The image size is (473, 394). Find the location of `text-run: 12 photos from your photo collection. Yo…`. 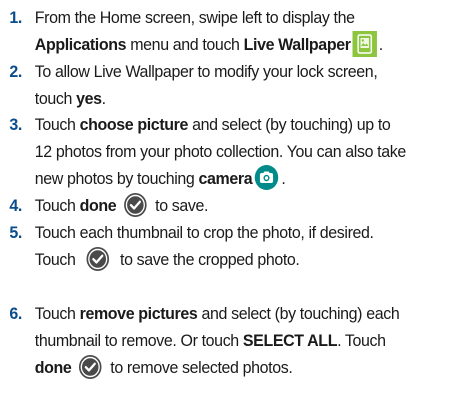

text-run: 12 photos from your photo collection. Yo… is located at coordinates (220, 151).